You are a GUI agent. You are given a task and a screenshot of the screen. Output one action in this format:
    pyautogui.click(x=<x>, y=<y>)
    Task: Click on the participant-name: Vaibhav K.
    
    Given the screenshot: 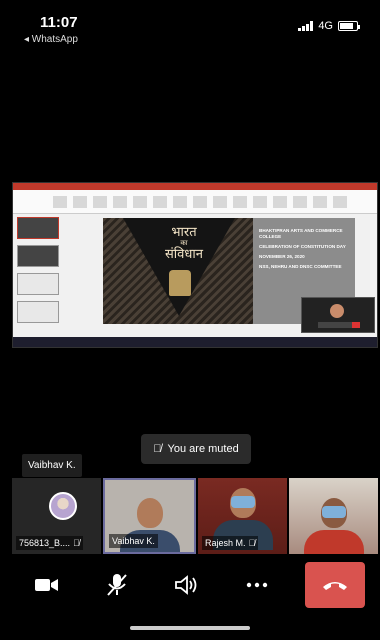 What is the action you would take?
    pyautogui.click(x=133, y=541)
    